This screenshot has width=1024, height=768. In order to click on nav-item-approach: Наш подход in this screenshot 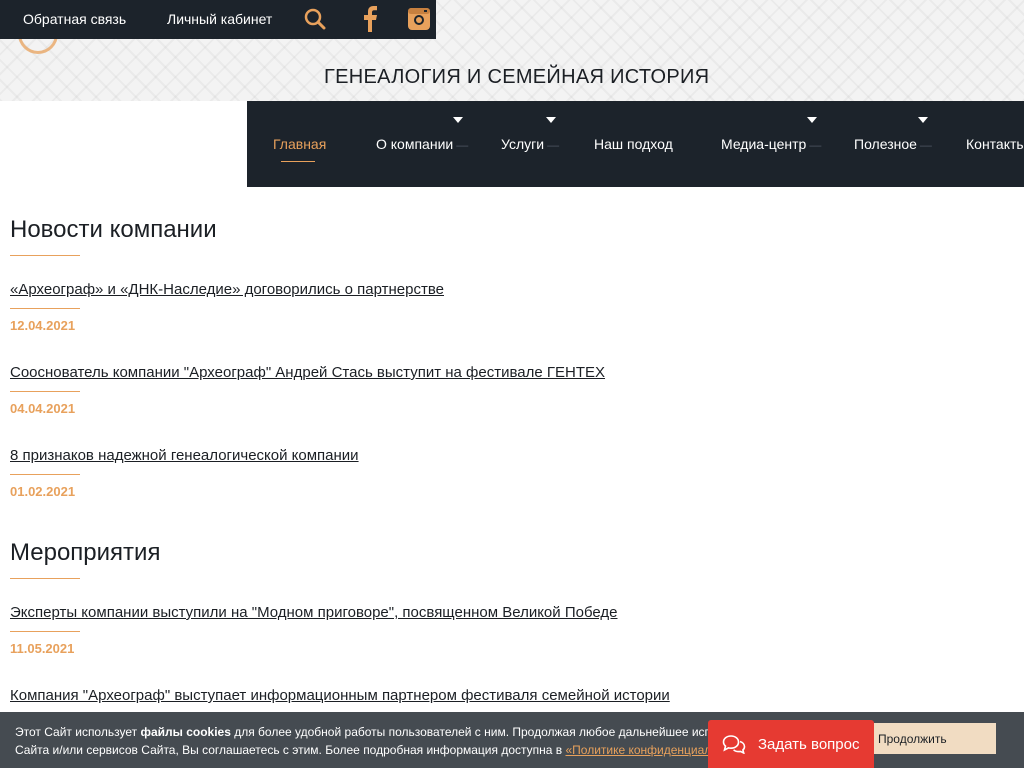, I will do `click(633, 144)`.